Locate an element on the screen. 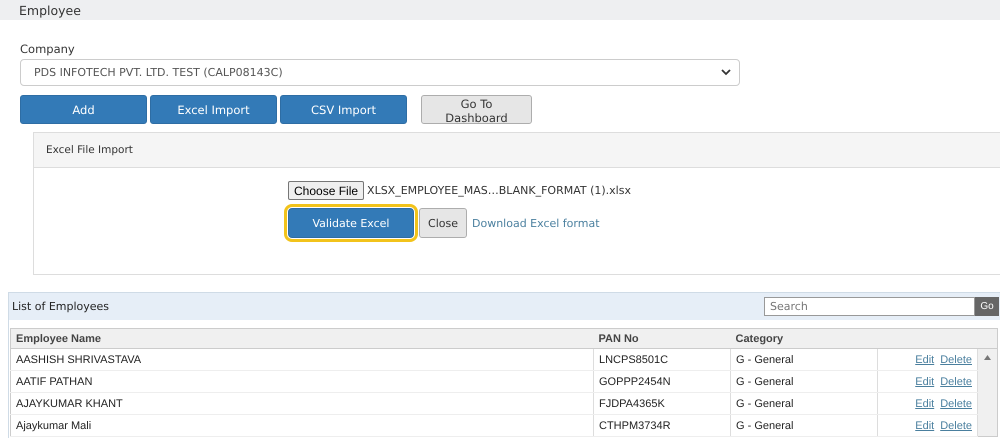 This screenshot has width=1000, height=438. close-button: Close is located at coordinates (443, 223).